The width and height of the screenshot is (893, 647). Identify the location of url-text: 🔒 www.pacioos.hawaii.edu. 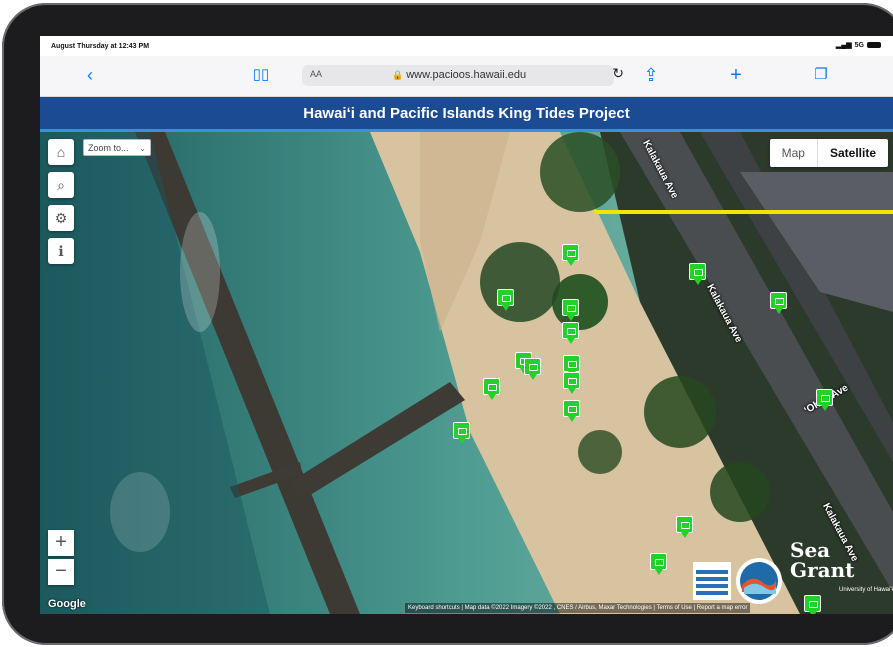
(459, 75).